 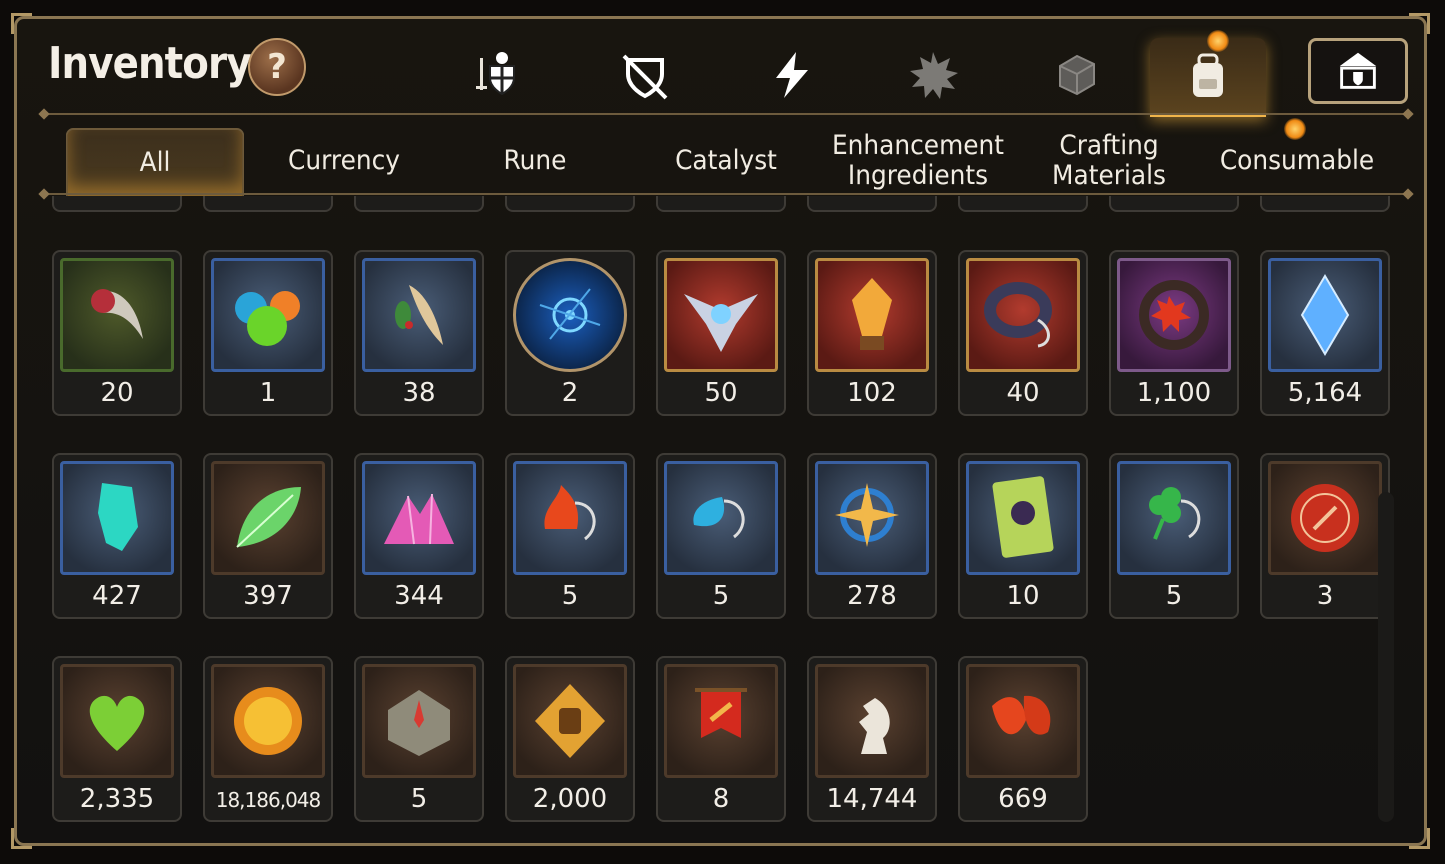 What do you see at coordinates (872, 721) in the screenshot?
I see `chess-knight-icon` at bounding box center [872, 721].